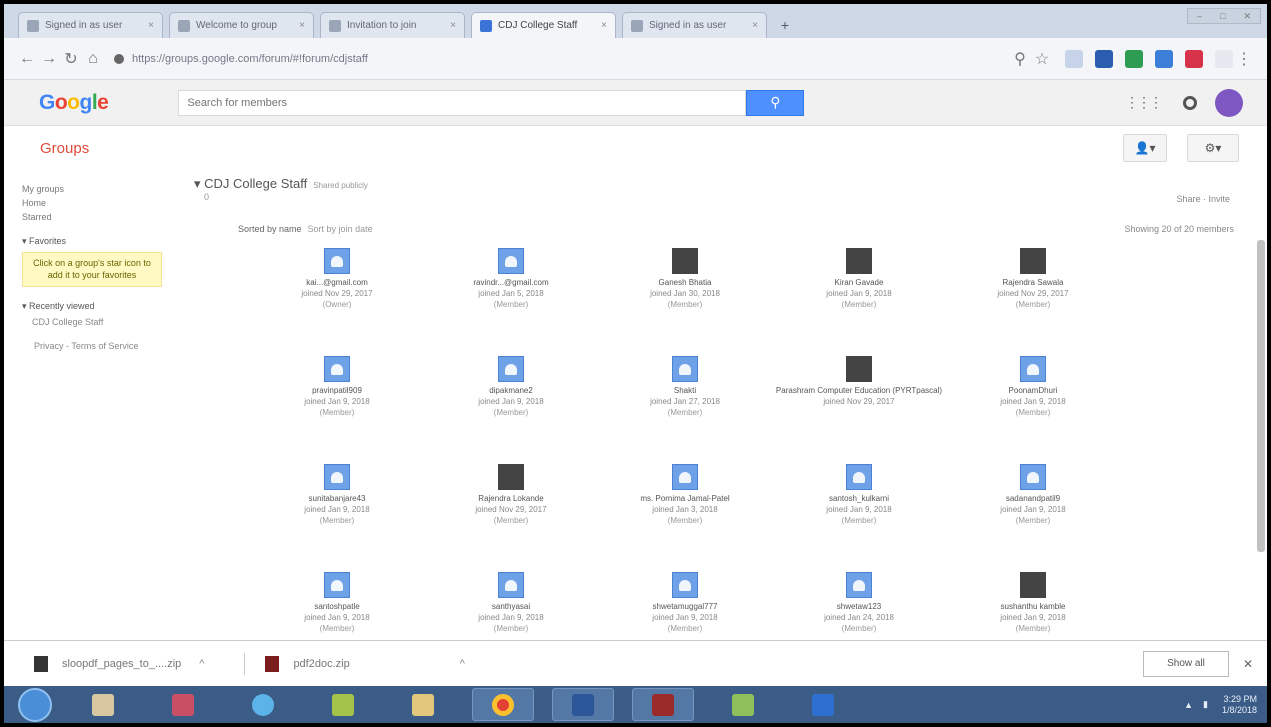 The image size is (1271, 727). What do you see at coordinates (685, 391) in the screenshot?
I see `member-name: Shakti` at bounding box center [685, 391].